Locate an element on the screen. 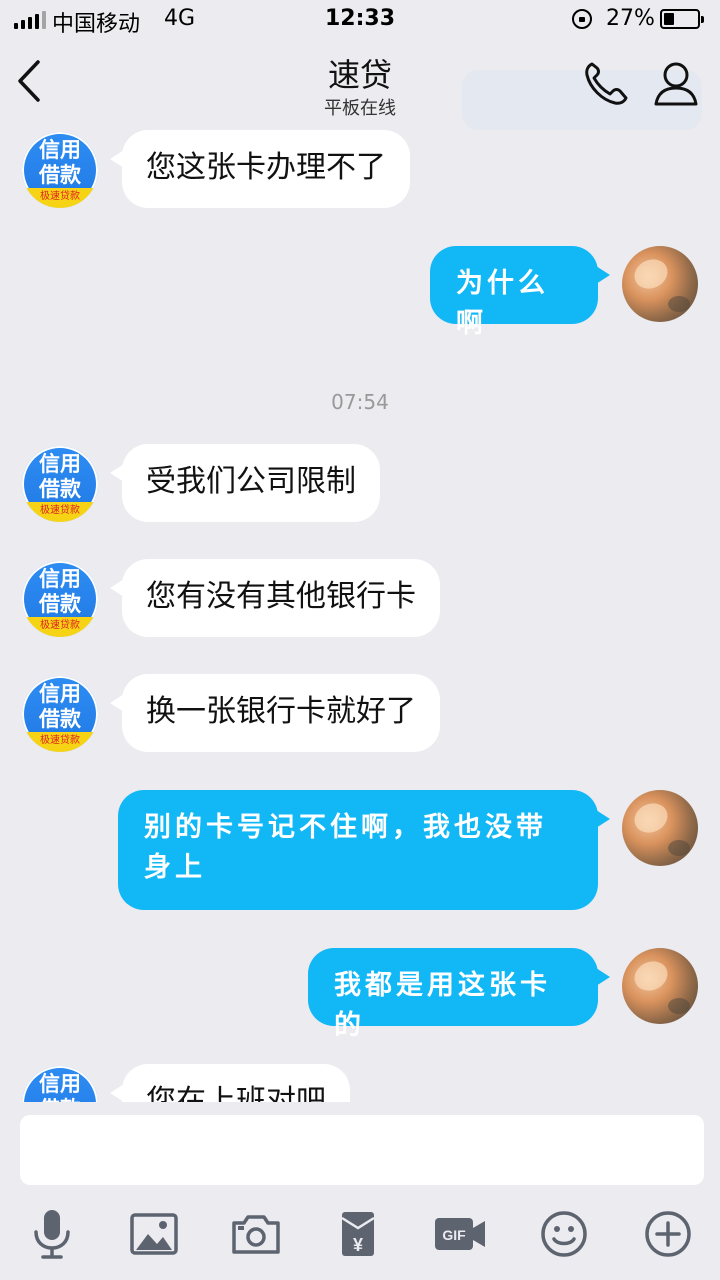 The width and height of the screenshot is (720, 1280). outgoing-message: 为什么啊 is located at coordinates (520, 292).